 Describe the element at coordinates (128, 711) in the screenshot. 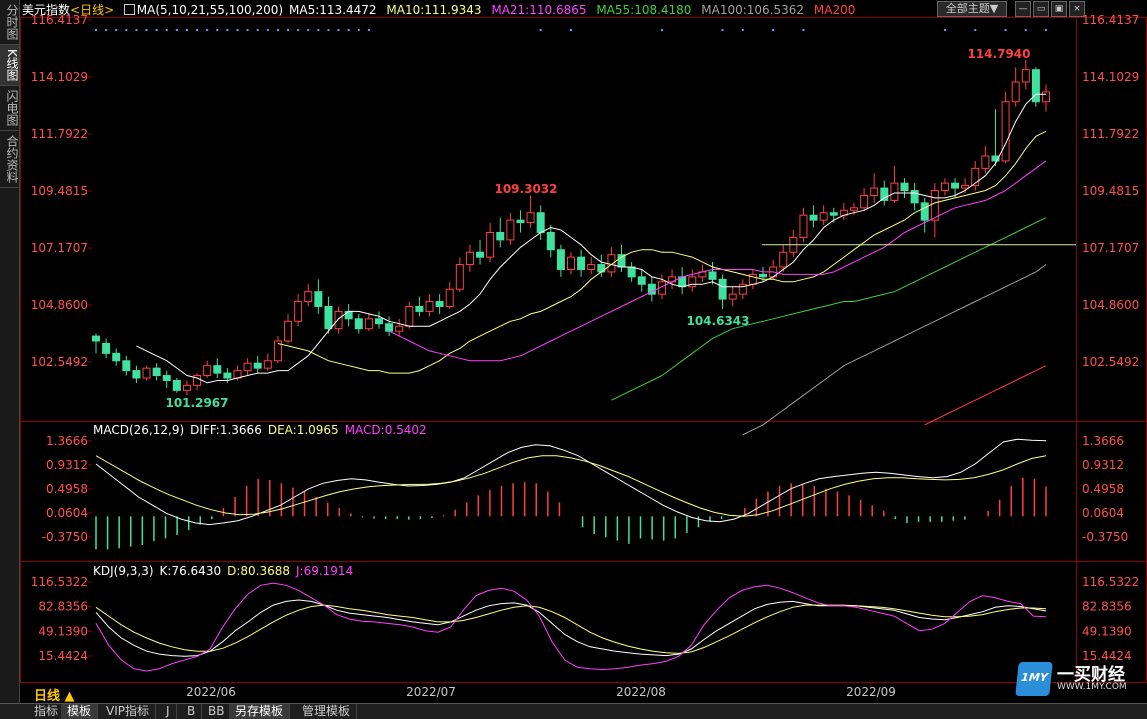

I see `bottom-tab-2: VIP指标` at that location.